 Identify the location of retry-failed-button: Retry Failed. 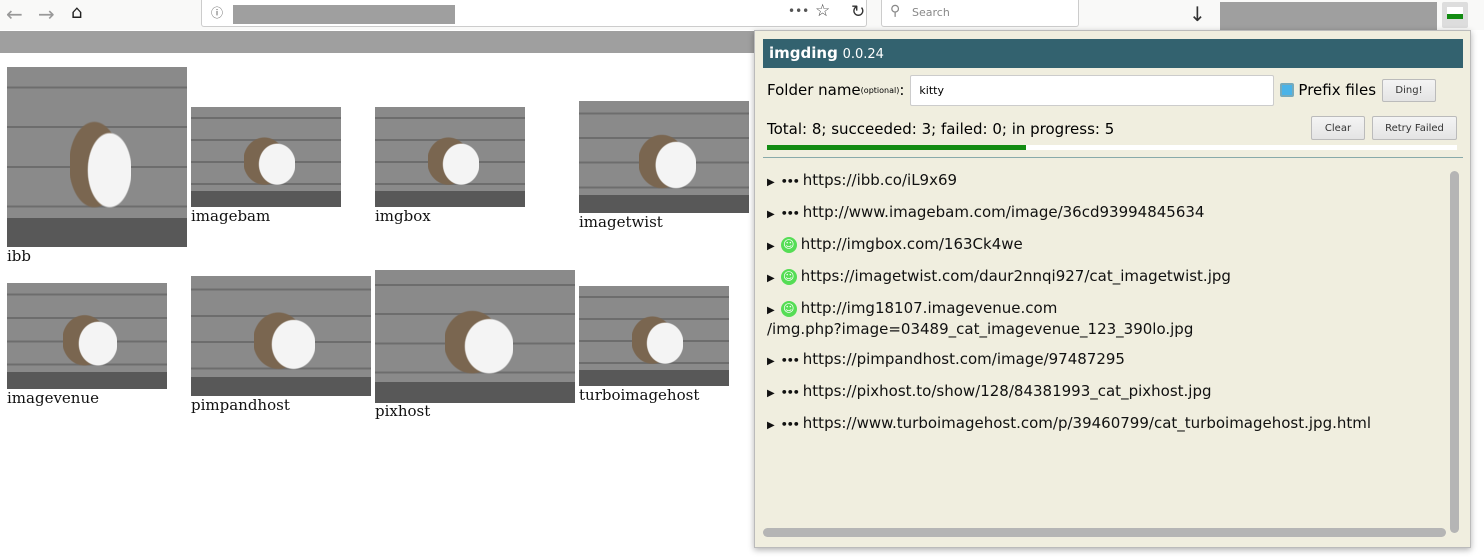
(1414, 128).